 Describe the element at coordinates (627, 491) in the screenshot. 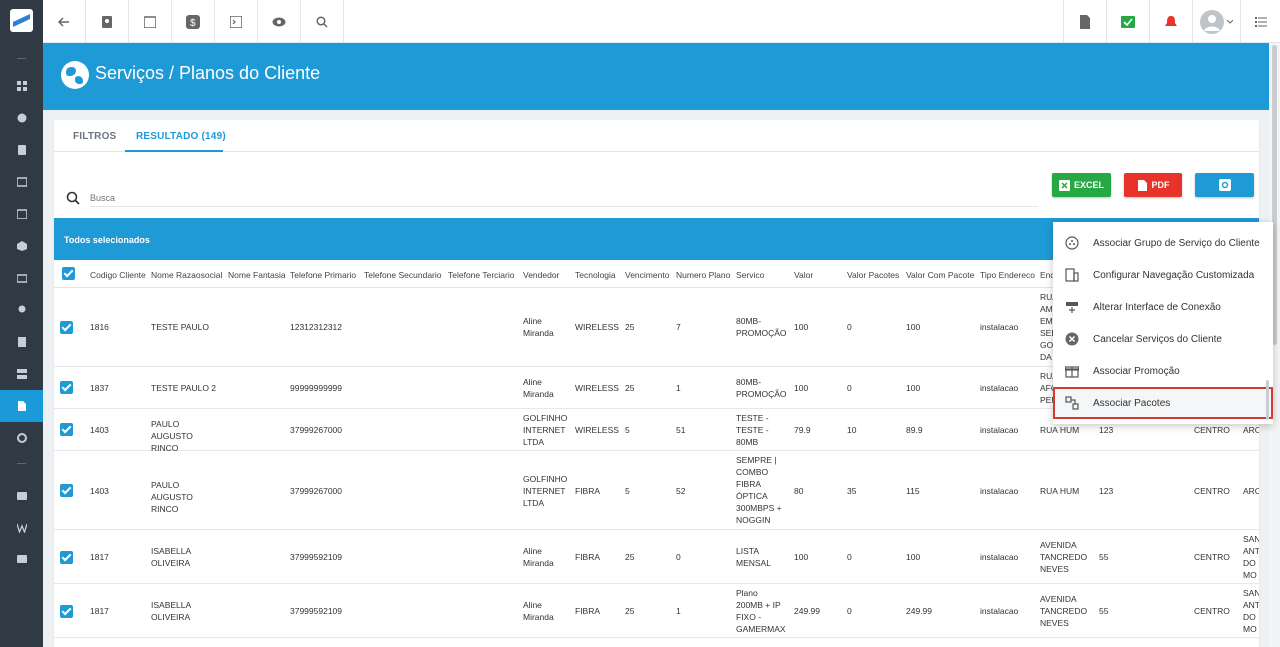

I see `cell-vencimento: 5` at that location.